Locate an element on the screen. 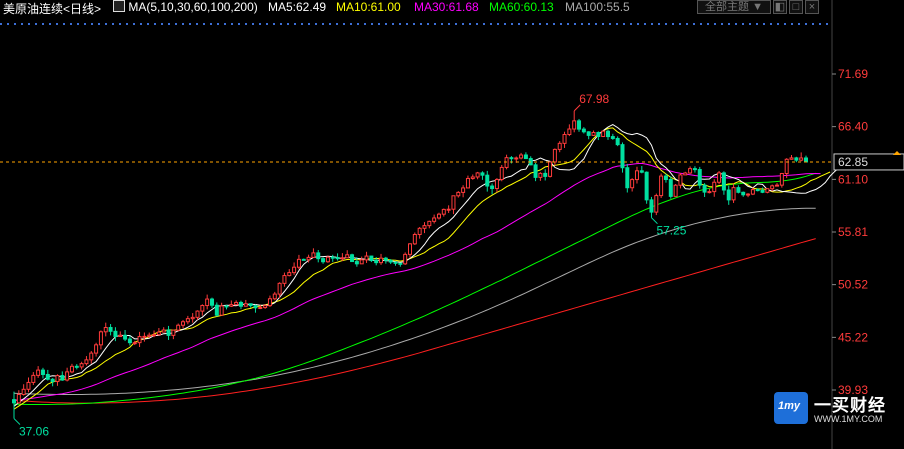 The height and width of the screenshot is (449, 904). maximize-button: □ is located at coordinates (796, 7).